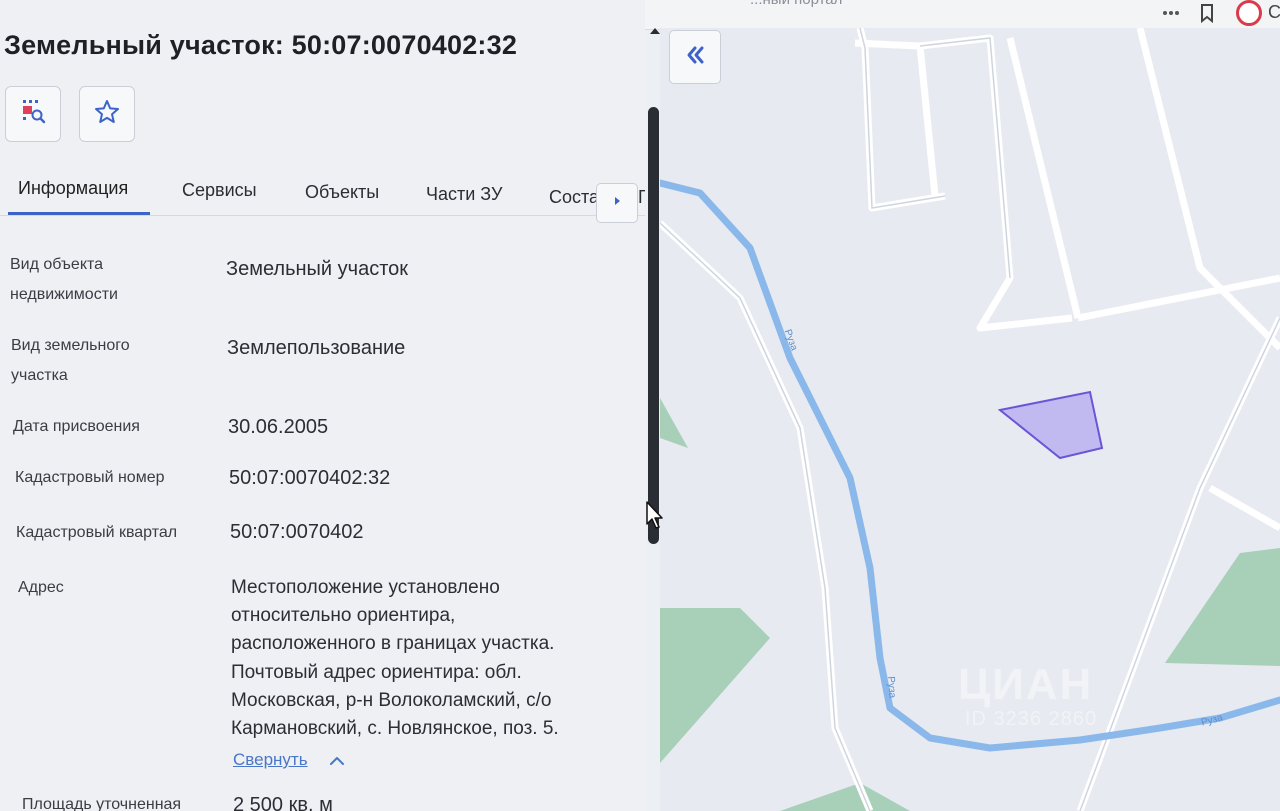 Image resolution: width=1280 pixels, height=811 pixels. Describe the element at coordinates (337, 761) in the screenshot. I see `chevron-up-icon` at that location.